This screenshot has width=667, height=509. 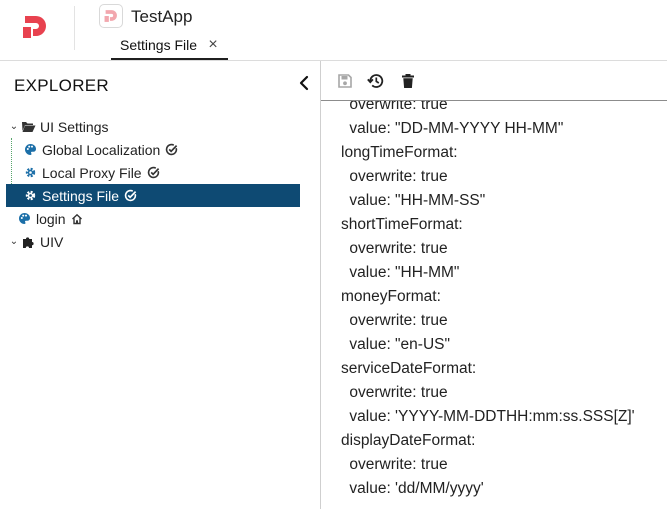 What do you see at coordinates (159, 45) in the screenshot?
I see `tab-label: Settings File` at bounding box center [159, 45].